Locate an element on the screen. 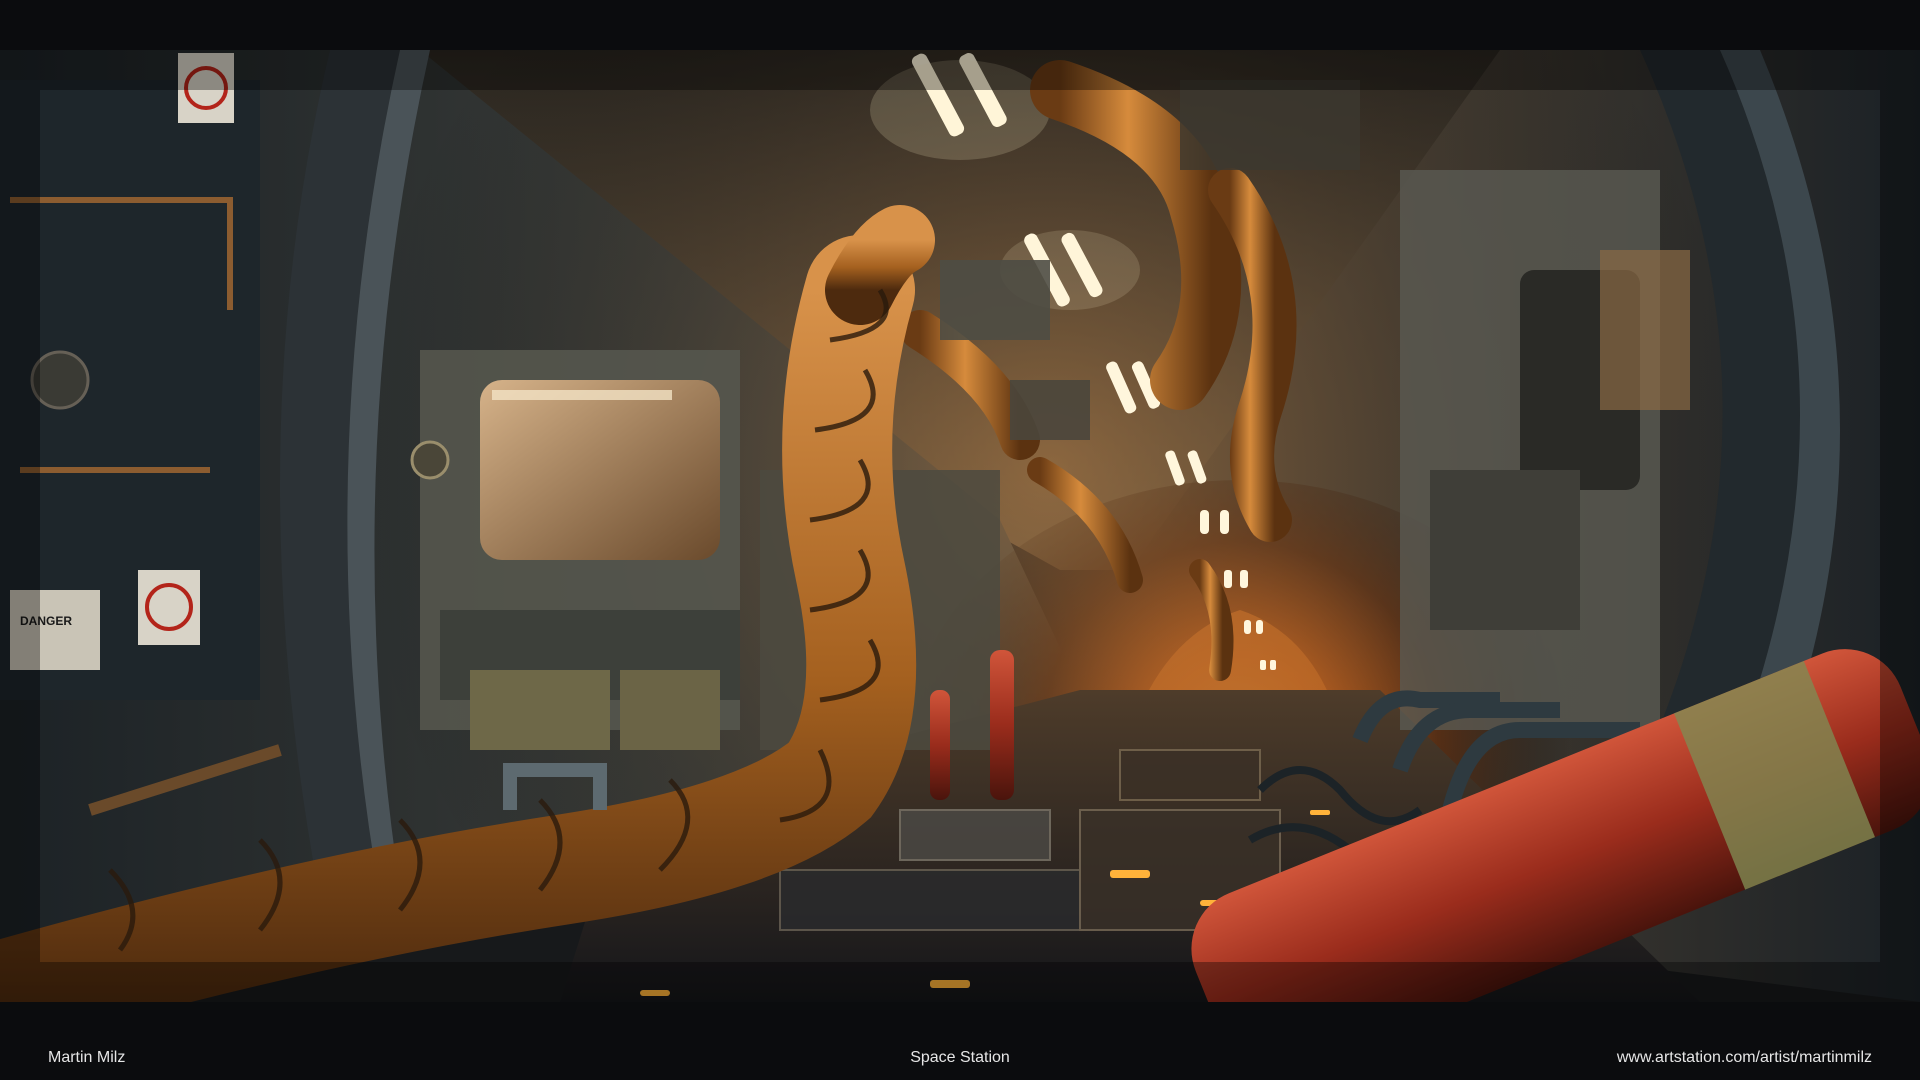 Image resolution: width=1920 pixels, height=1080 pixels. wall-fan is located at coordinates (60, 380).